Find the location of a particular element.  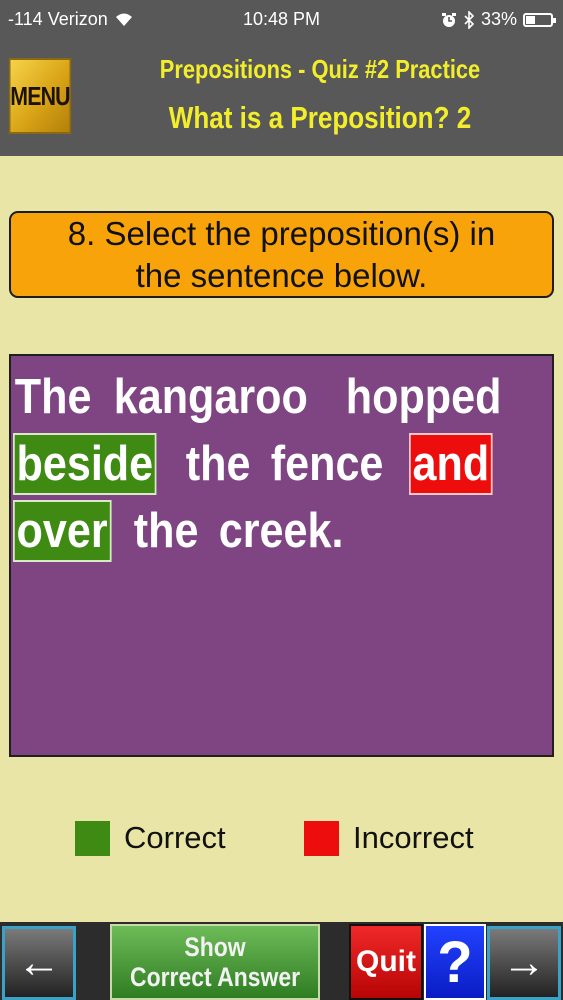

status-left: -114 Verizon is located at coordinates (71, 19).